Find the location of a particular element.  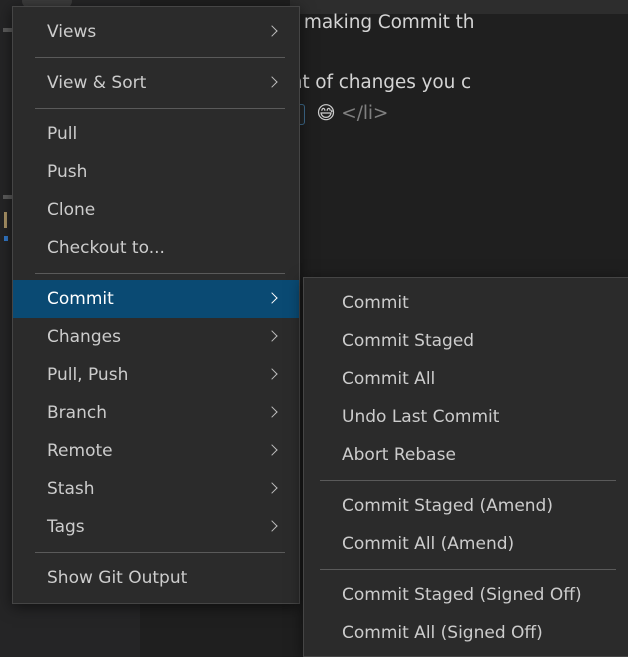

menu-item-pull: Pull is located at coordinates (156, 134).